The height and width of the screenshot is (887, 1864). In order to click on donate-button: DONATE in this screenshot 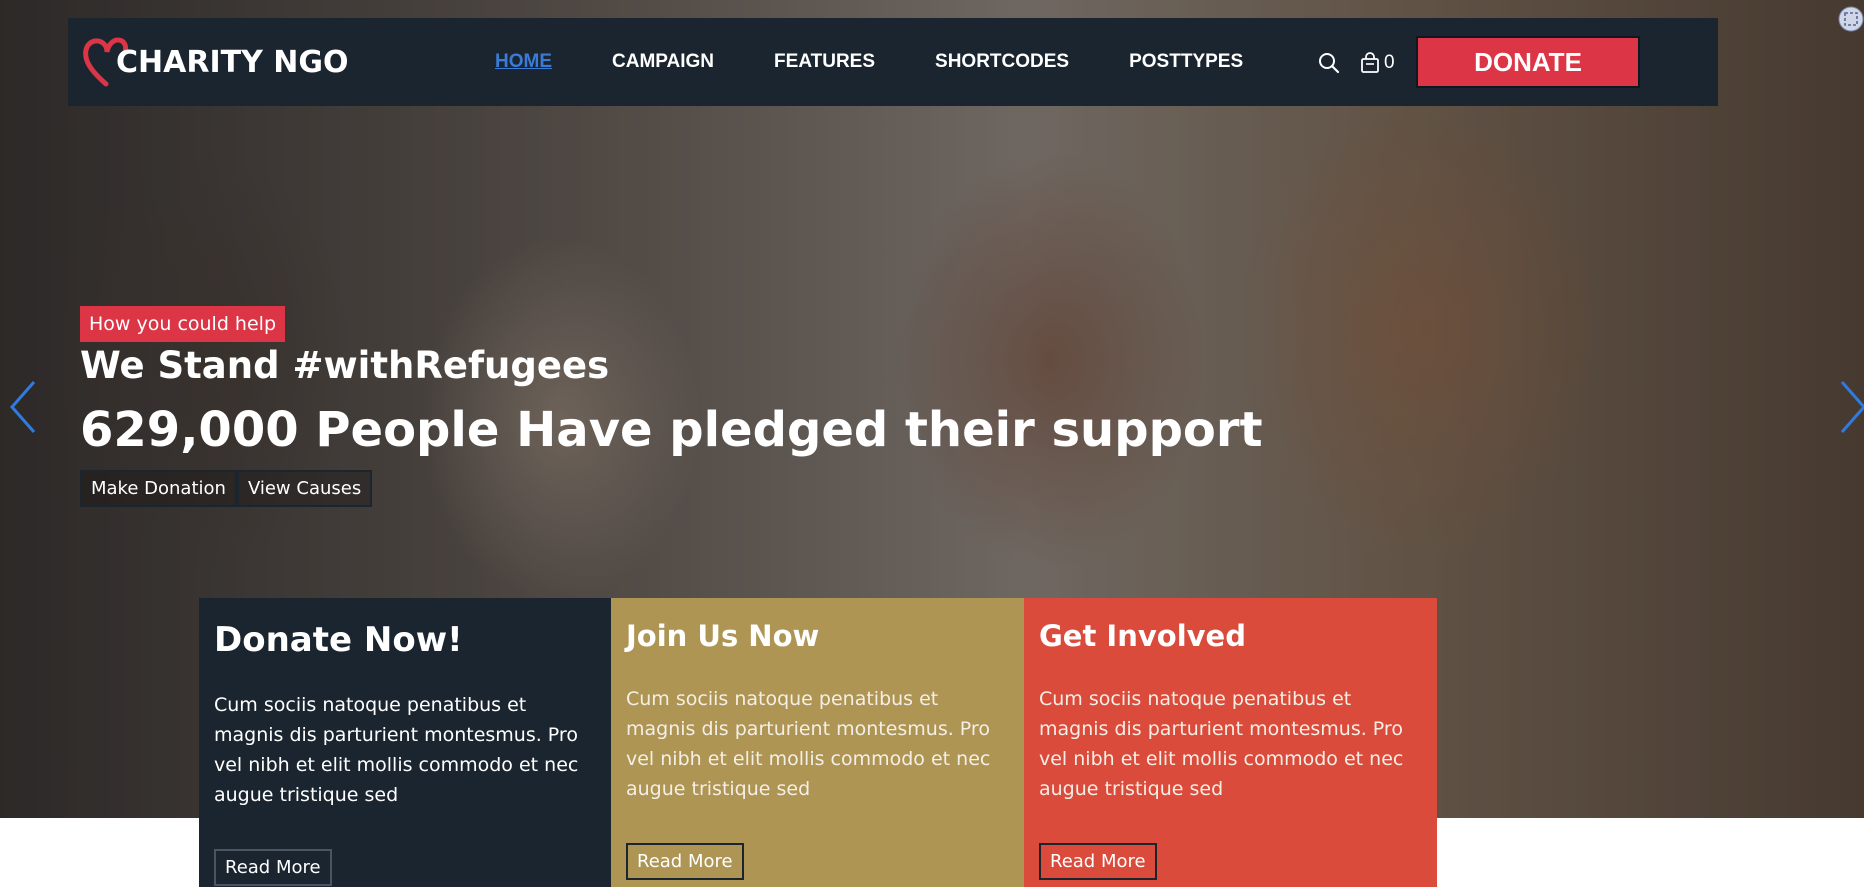, I will do `click(1528, 62)`.